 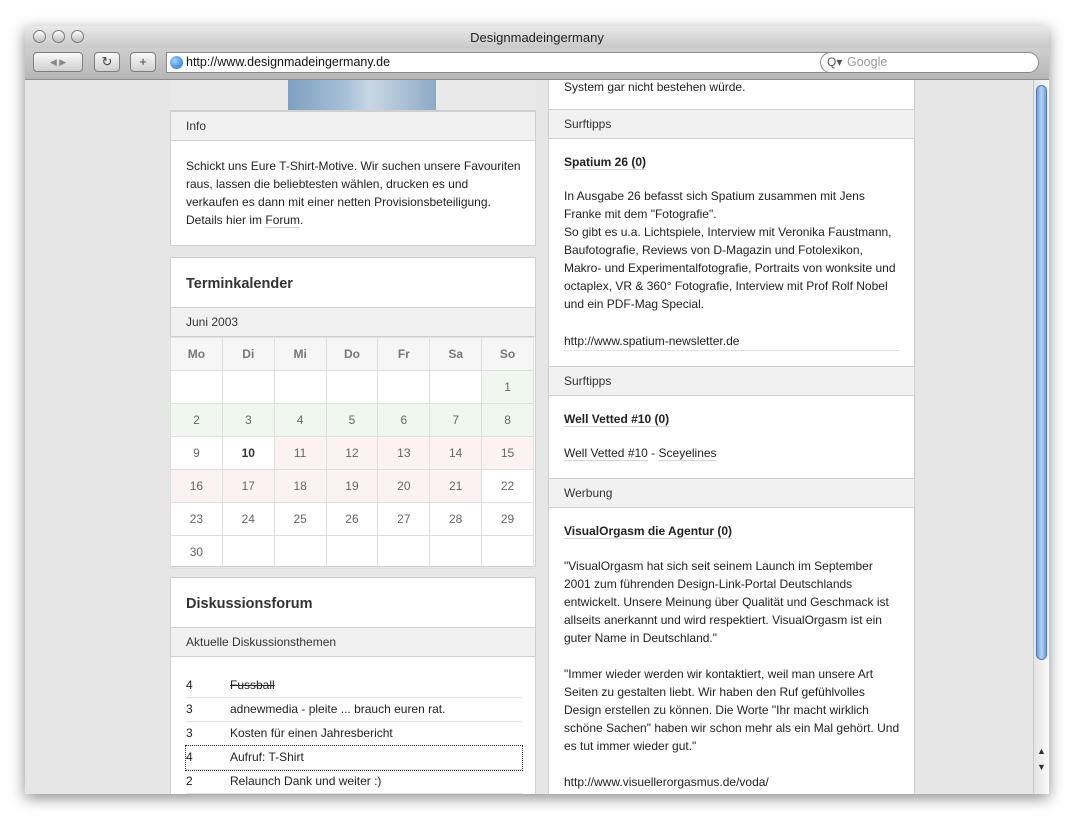 I want to click on spatium-title-link: Spatium 26 (0), so click(x=605, y=162).